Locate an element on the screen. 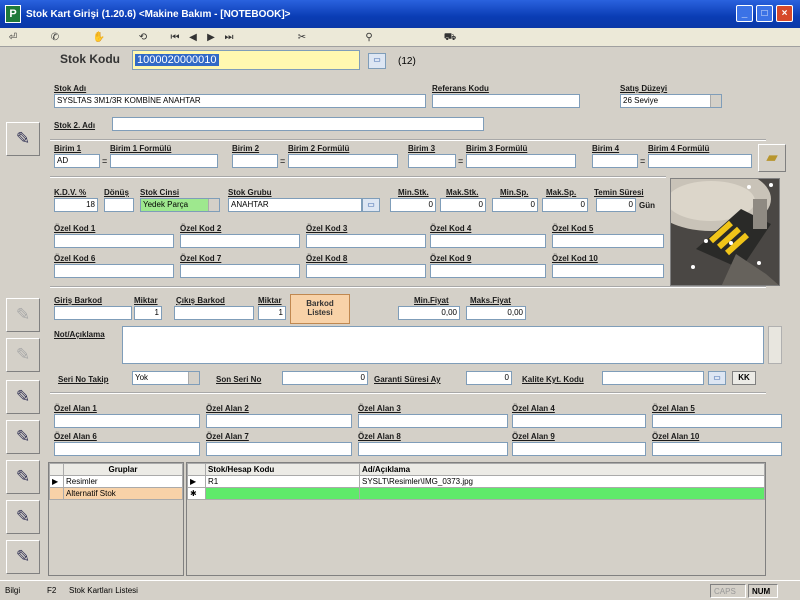 This screenshot has width=800, height=600. new-row: ✱ is located at coordinates (476, 493).